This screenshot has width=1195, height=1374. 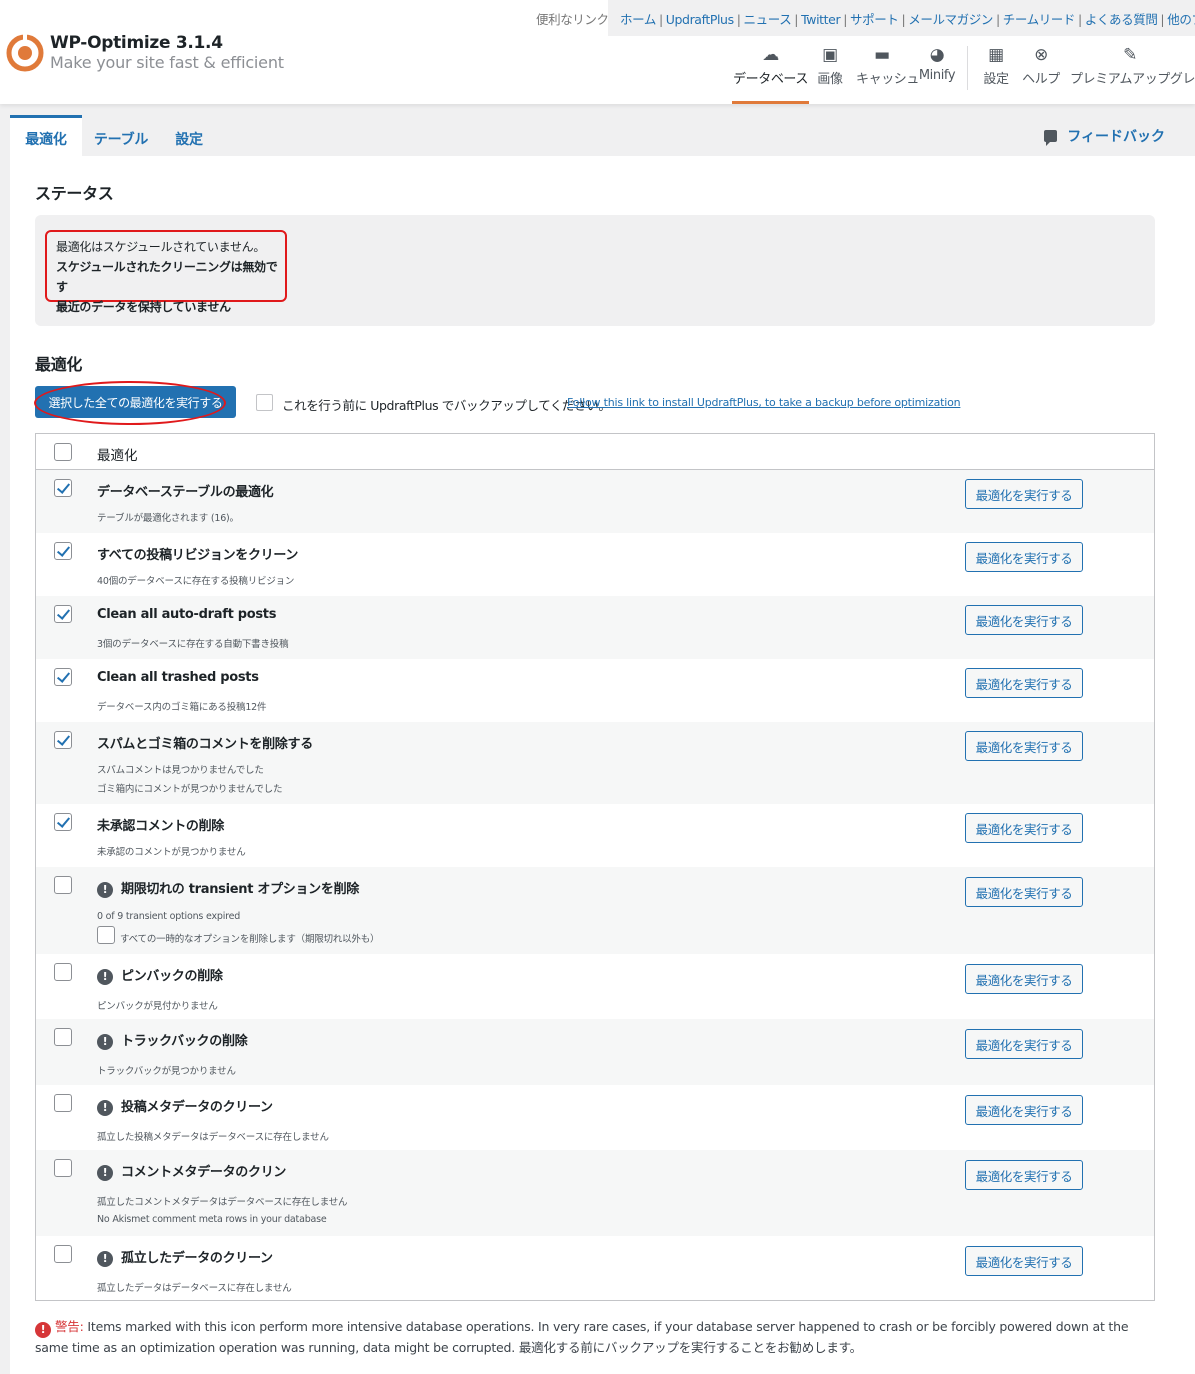 What do you see at coordinates (950, 19) in the screenshot?
I see `quick-link-newsletter: メールマガジン` at bounding box center [950, 19].